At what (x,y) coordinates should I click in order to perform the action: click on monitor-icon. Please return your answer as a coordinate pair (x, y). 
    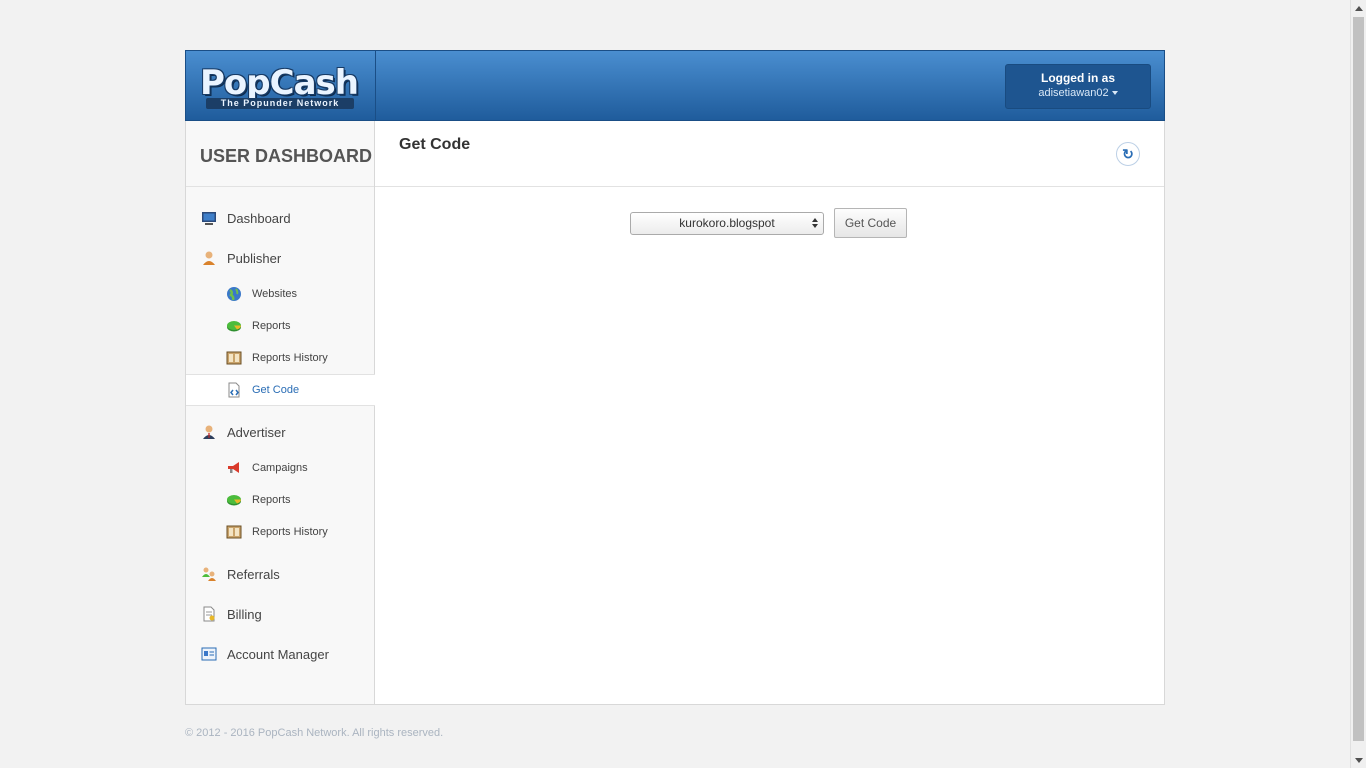
    Looking at the image, I should click on (209, 218).